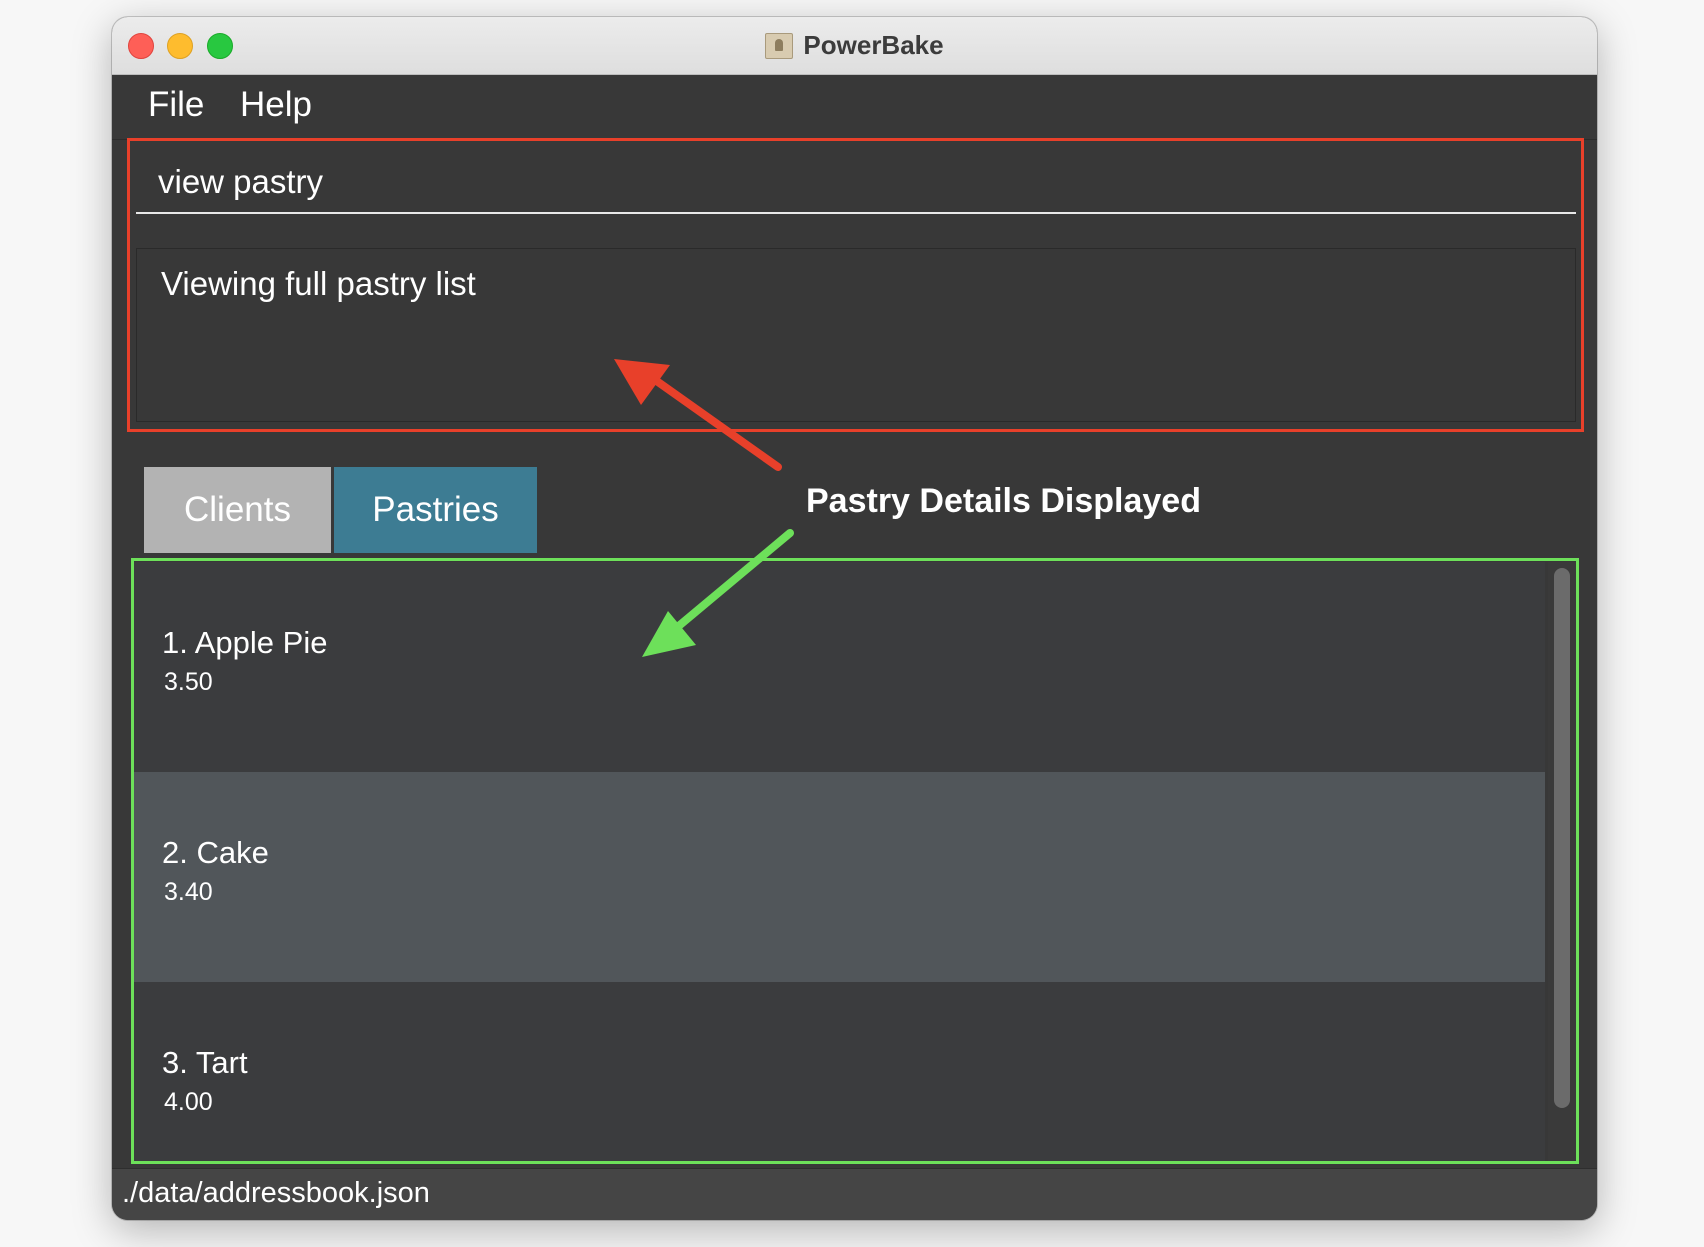 The height and width of the screenshot is (1247, 1704). Describe the element at coordinates (839, 667) in the screenshot. I see `list-item: 1. Apple Pie 3.50` at that location.